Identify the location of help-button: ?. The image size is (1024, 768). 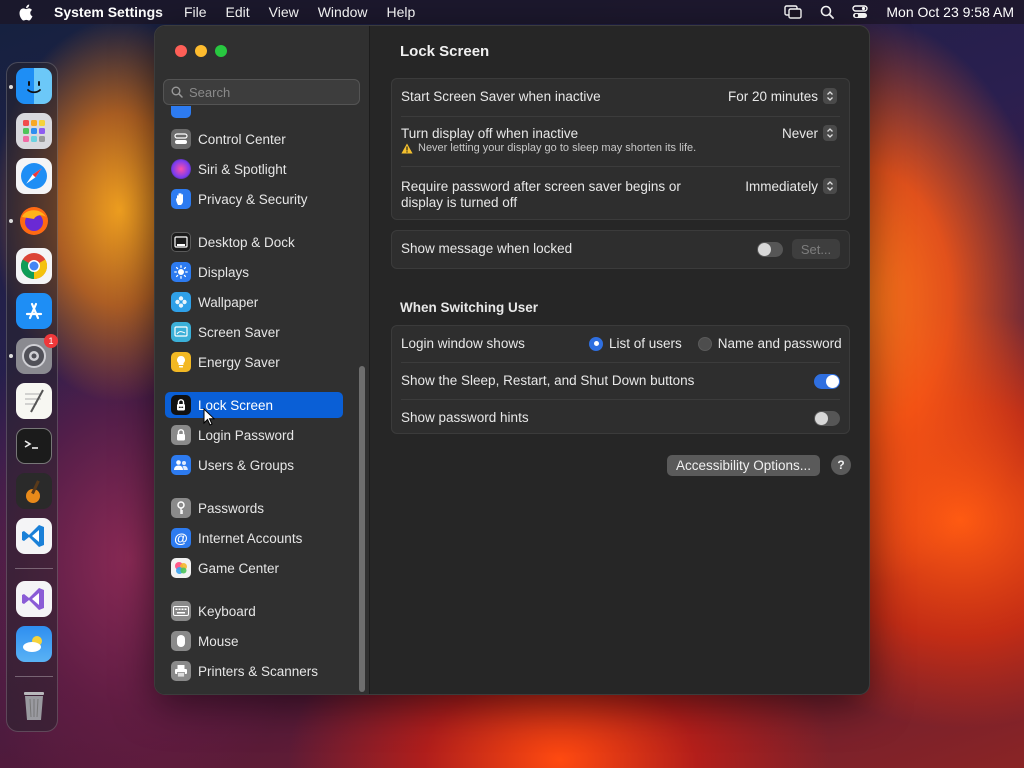
(841, 465).